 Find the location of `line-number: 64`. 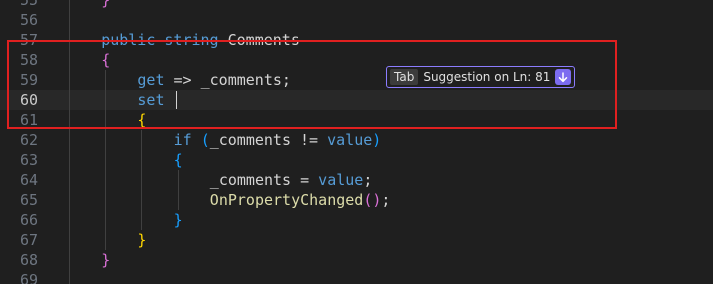

line-number: 64 is located at coordinates (28, 180).